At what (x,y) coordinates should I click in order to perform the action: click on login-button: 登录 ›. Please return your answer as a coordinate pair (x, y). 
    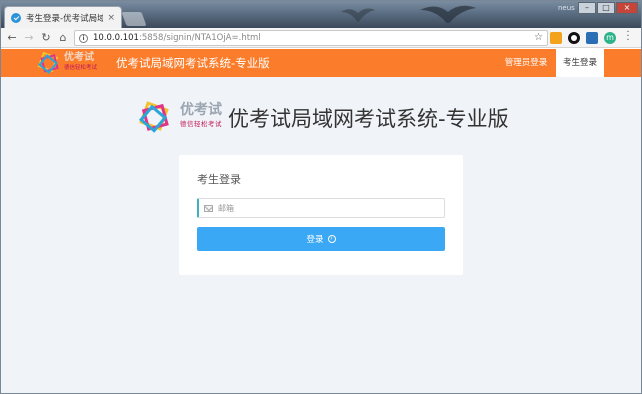
    Looking at the image, I should click on (321, 239).